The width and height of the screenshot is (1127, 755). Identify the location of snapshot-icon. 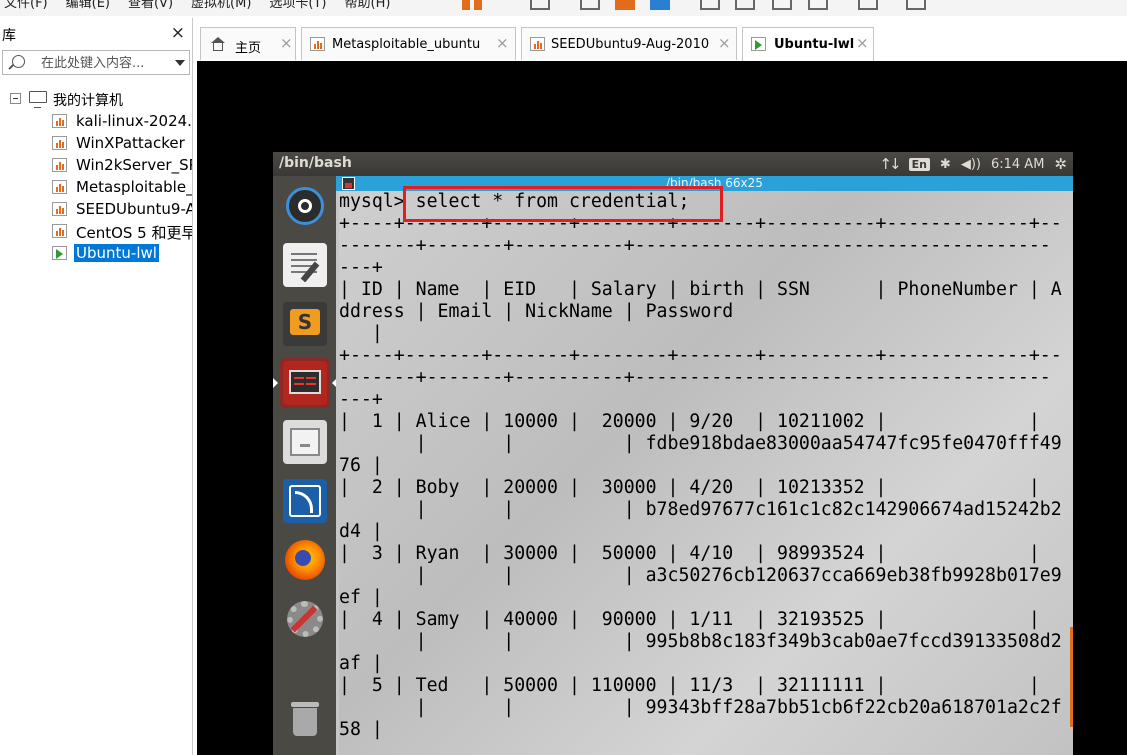
(590, 5).